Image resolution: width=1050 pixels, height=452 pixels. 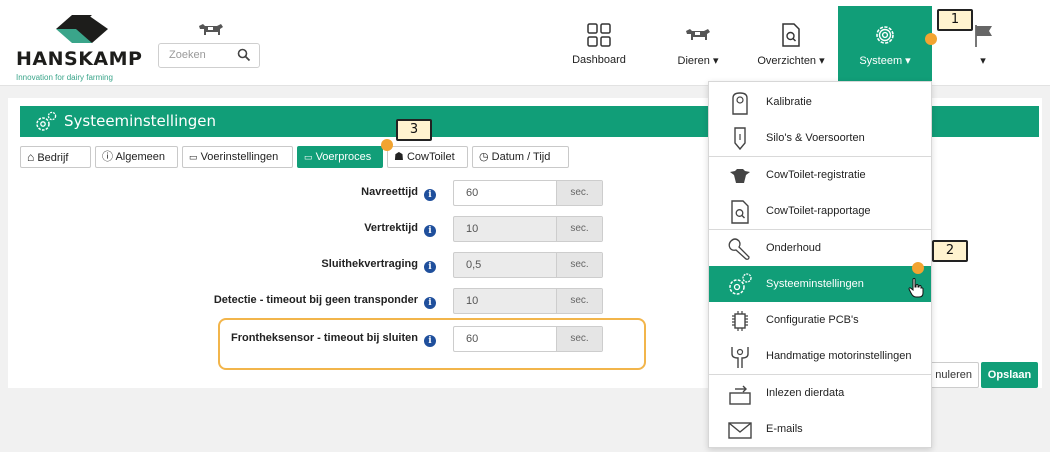 What do you see at coordinates (244, 55) in the screenshot?
I see `search-icon` at bounding box center [244, 55].